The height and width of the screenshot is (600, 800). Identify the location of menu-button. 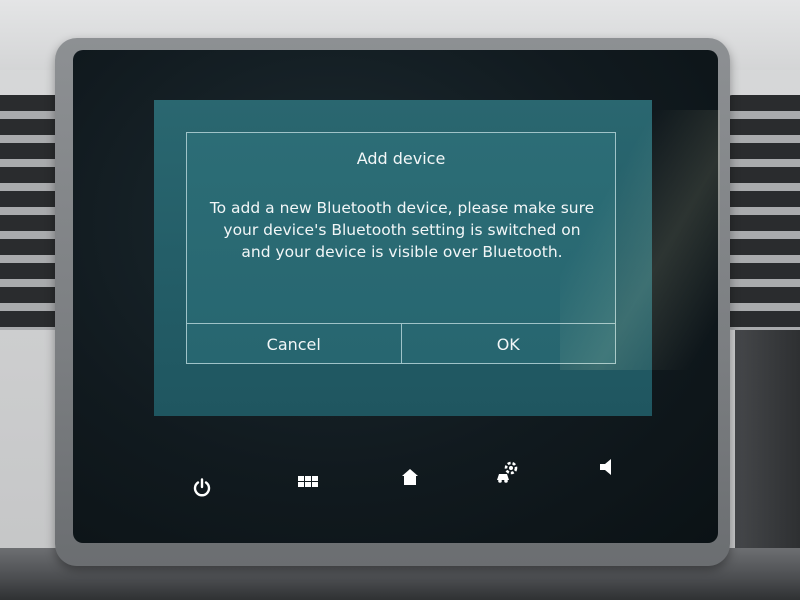
(308, 482).